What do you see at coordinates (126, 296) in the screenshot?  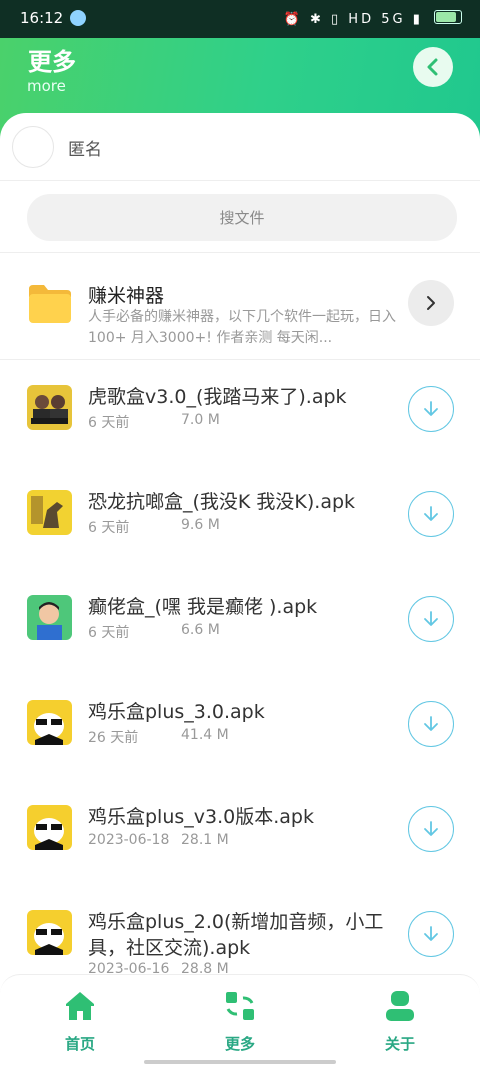 I see `folder-name: 赚米神器` at bounding box center [126, 296].